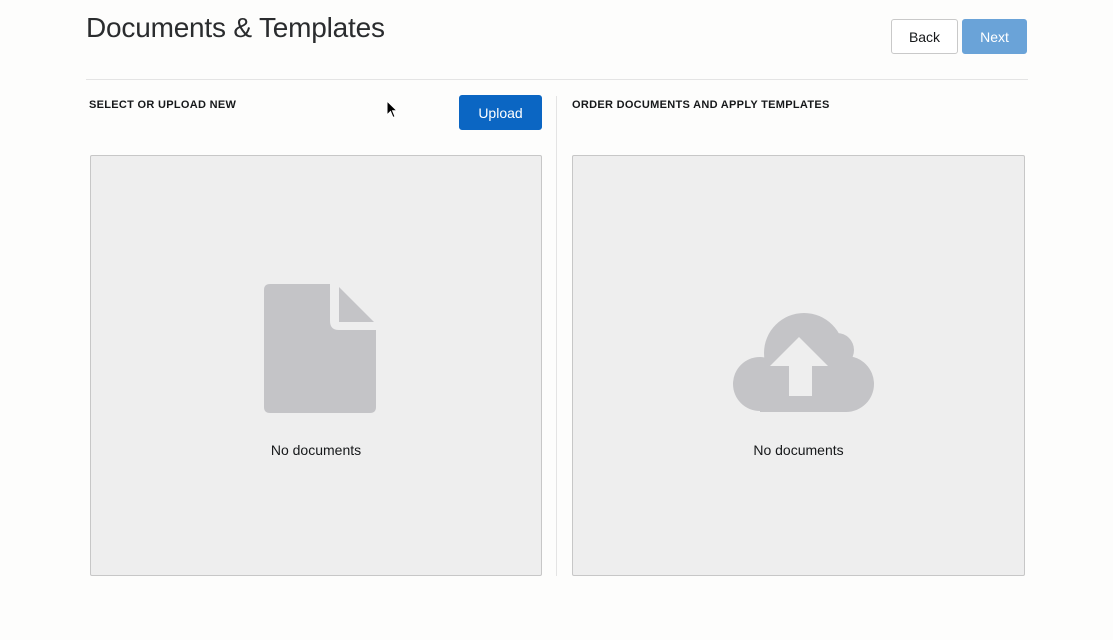  I want to click on back-button: Back, so click(924, 36).